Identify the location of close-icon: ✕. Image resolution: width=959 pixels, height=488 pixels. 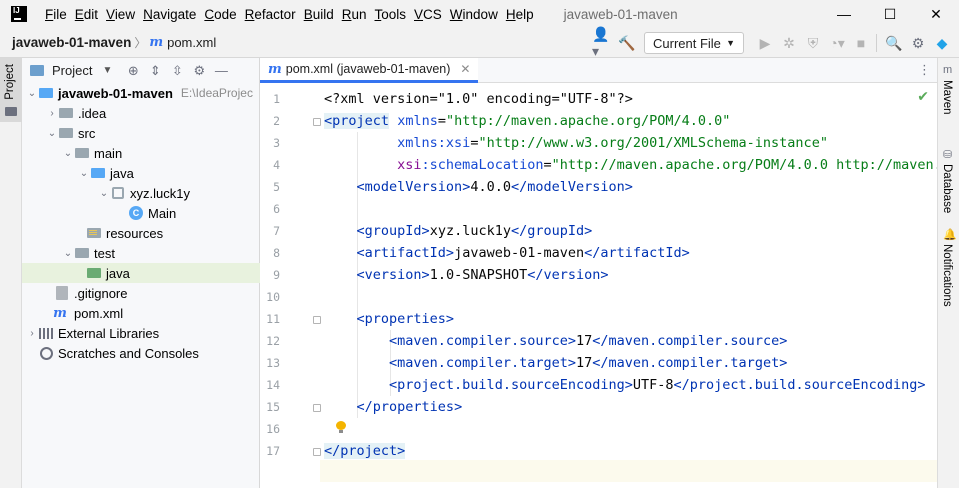
(465, 69).